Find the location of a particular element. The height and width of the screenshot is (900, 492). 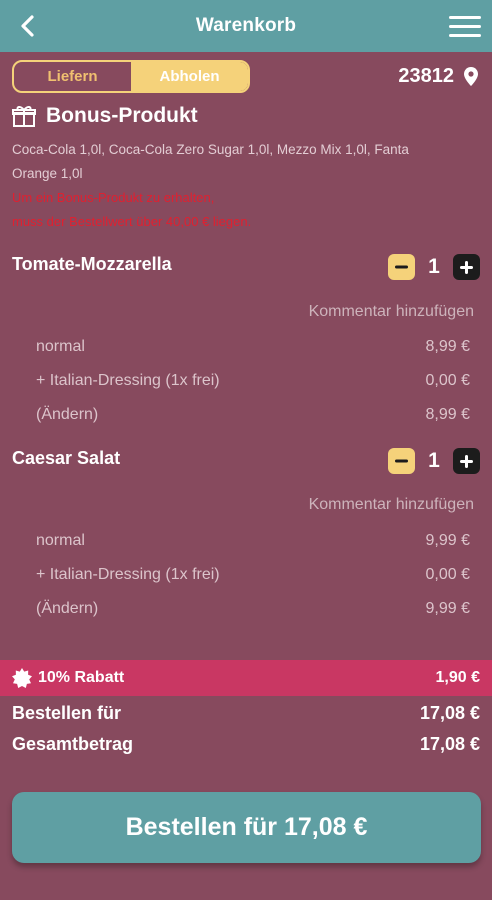

menu-button is located at coordinates (465, 26).